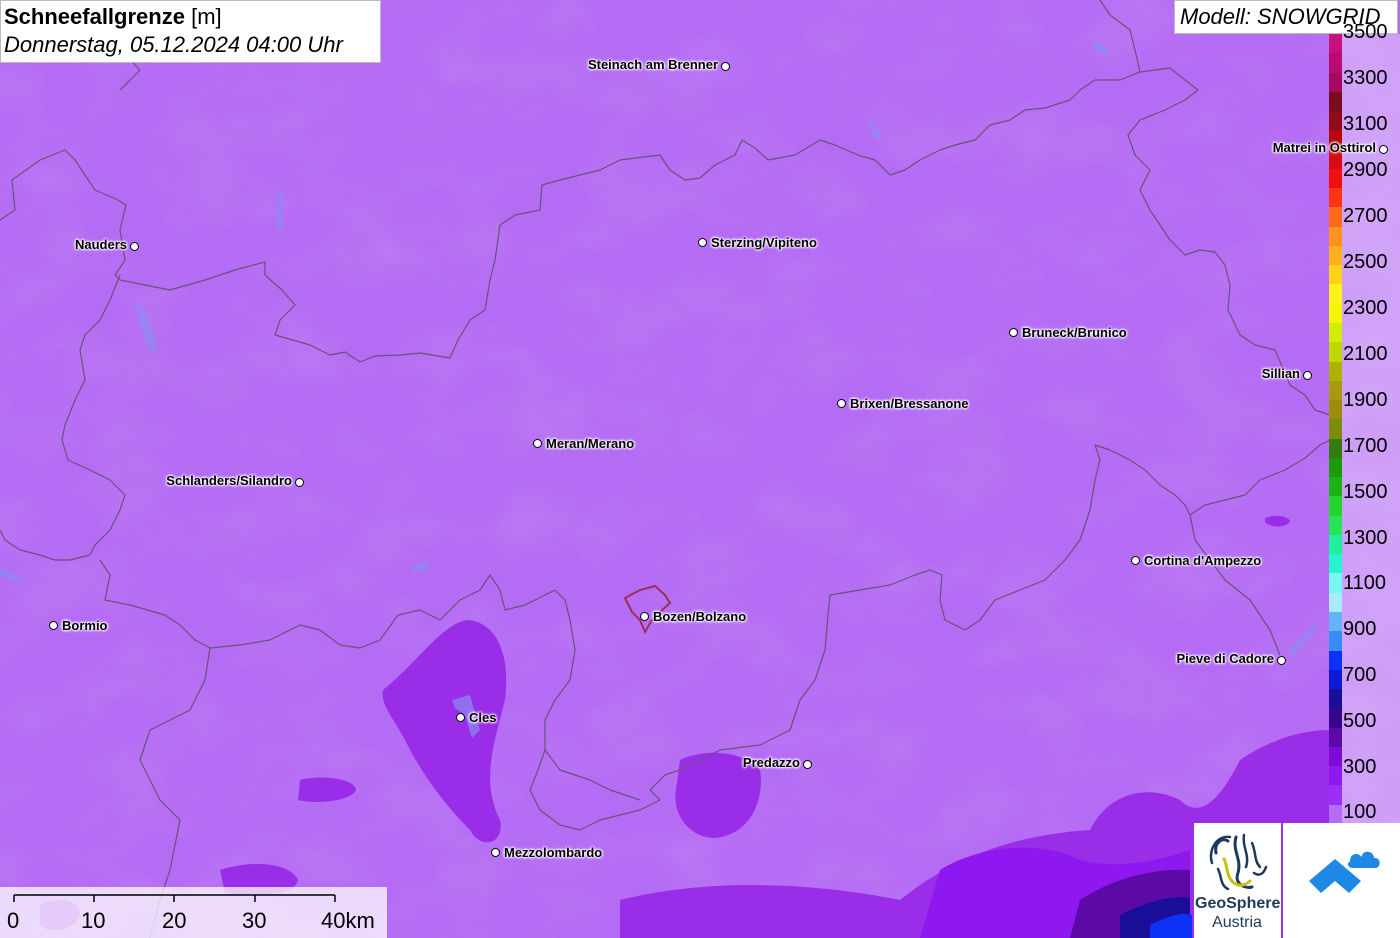 This screenshot has width=1400, height=938. I want to click on geosphere-logo: GeoSphere Austria, so click(1237, 880).